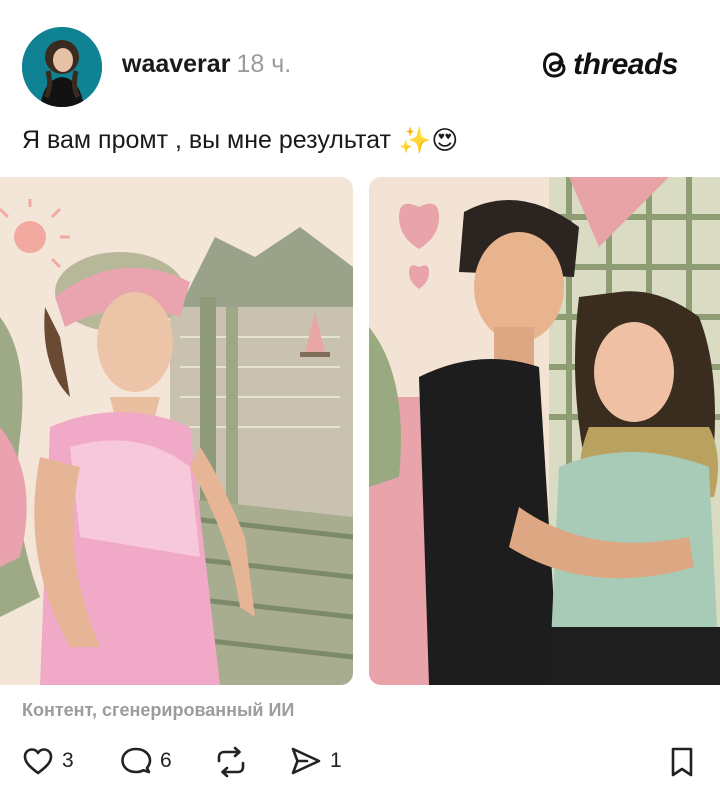 The height and width of the screenshot is (800, 720). I want to click on comment-bubble-icon, so click(136, 760).